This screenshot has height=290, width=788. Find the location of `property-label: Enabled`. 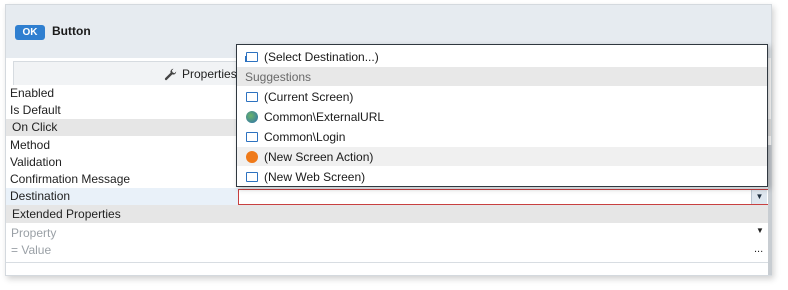

property-label: Enabled is located at coordinates (32, 93).